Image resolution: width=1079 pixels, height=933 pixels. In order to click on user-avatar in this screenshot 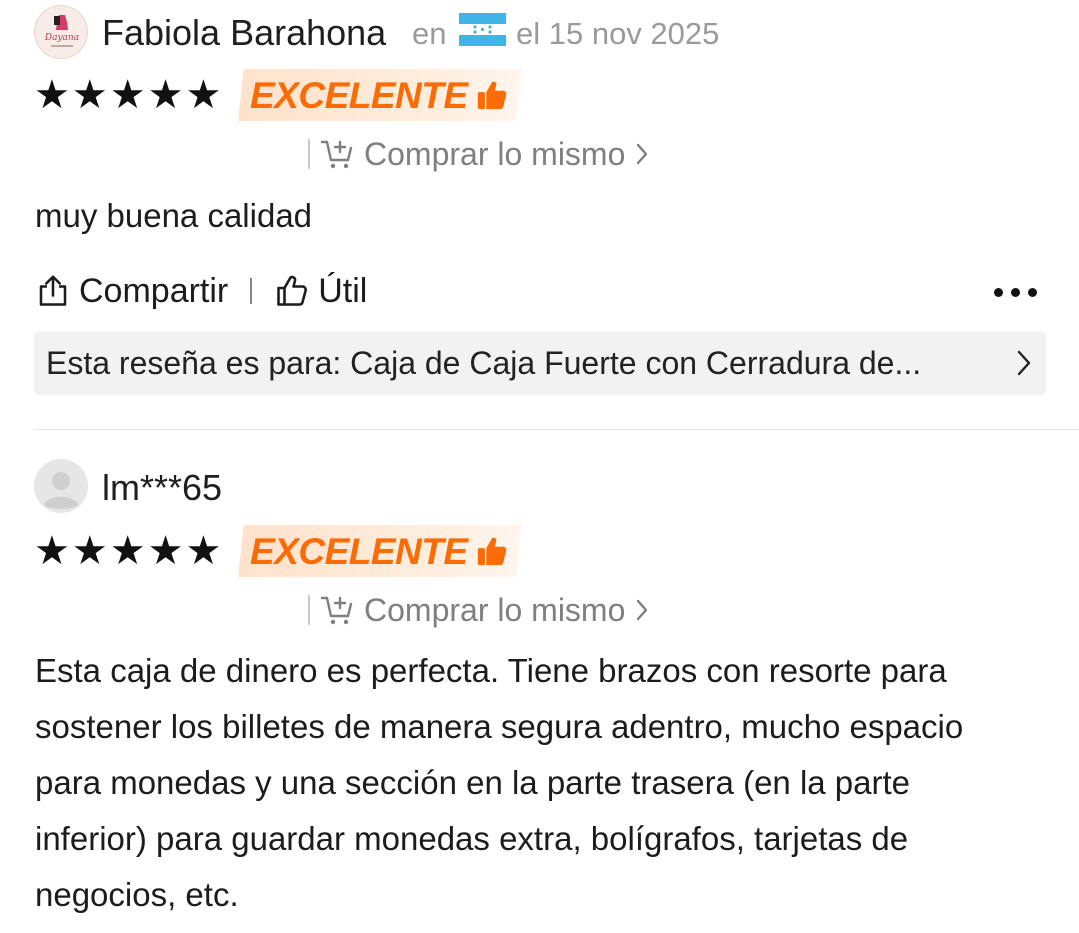, I will do `click(61, 486)`.